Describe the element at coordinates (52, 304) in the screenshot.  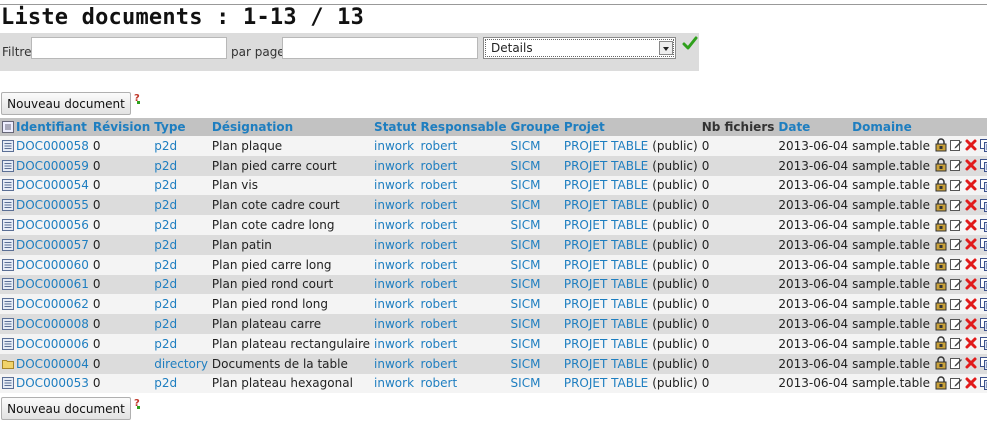
I see `document-id-link: DOC000062` at that location.